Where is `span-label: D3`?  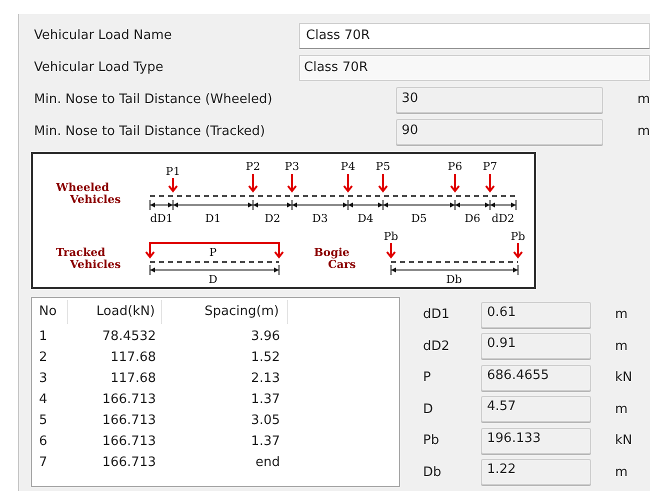 span-label: D3 is located at coordinates (320, 218).